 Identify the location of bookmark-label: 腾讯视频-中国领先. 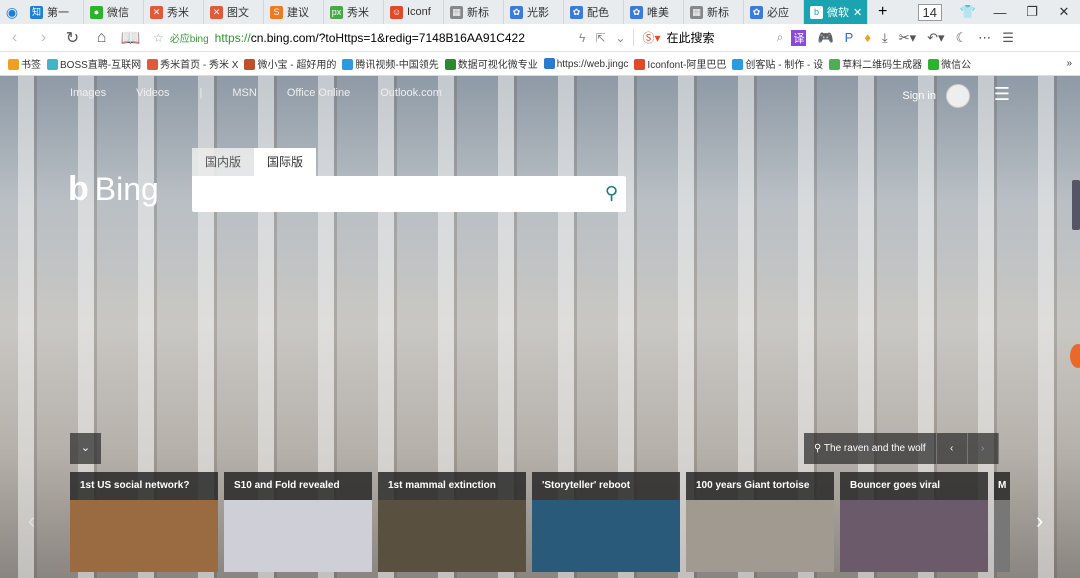
(397, 65).